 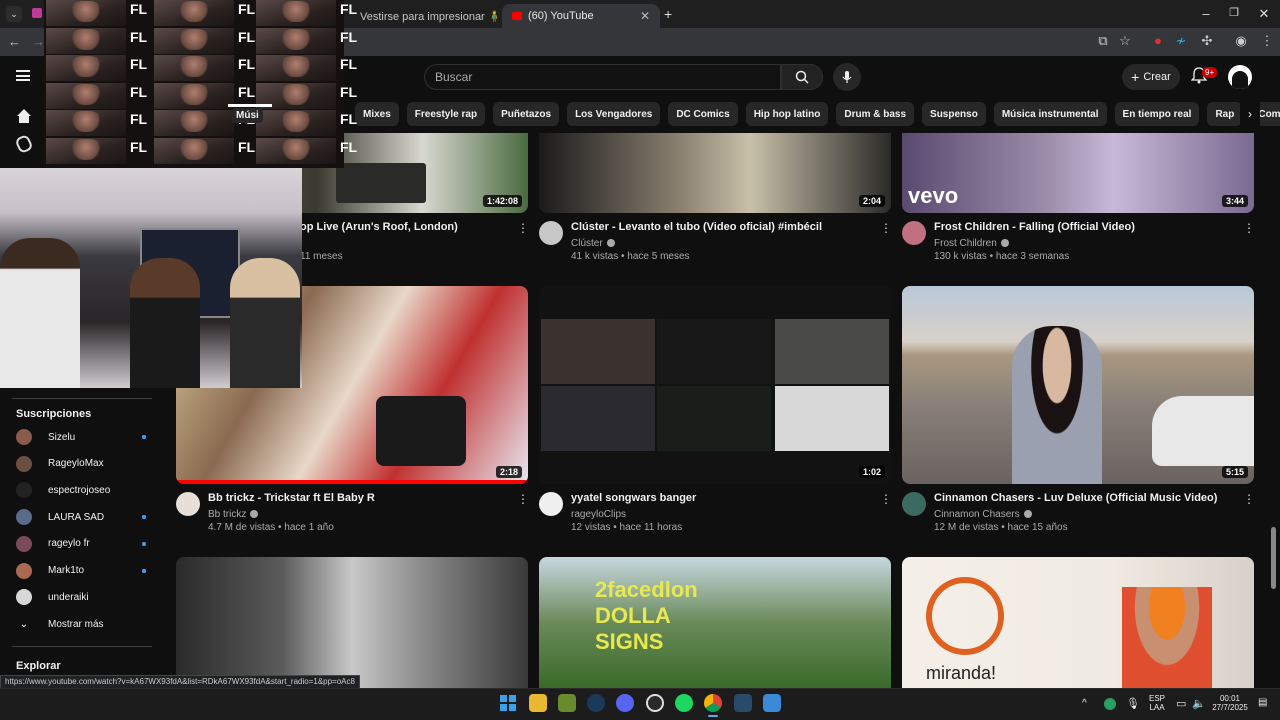 What do you see at coordinates (1078, 385) in the screenshot?
I see `video-thumbnail: 5:15` at bounding box center [1078, 385].